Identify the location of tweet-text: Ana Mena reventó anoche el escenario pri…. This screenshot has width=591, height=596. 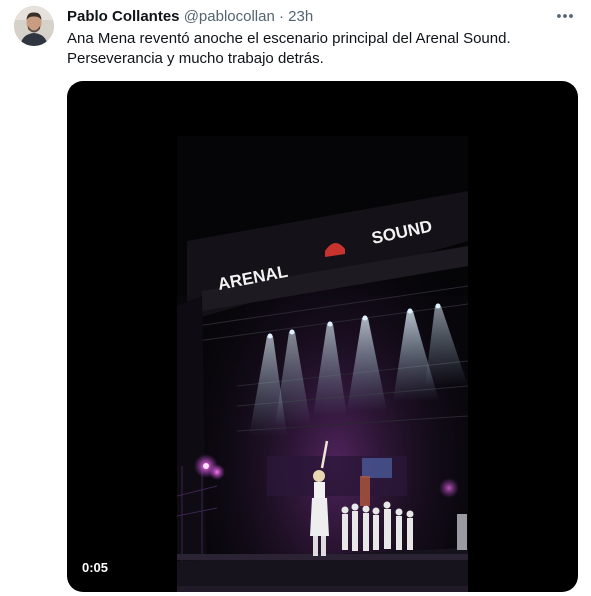
(317, 49).